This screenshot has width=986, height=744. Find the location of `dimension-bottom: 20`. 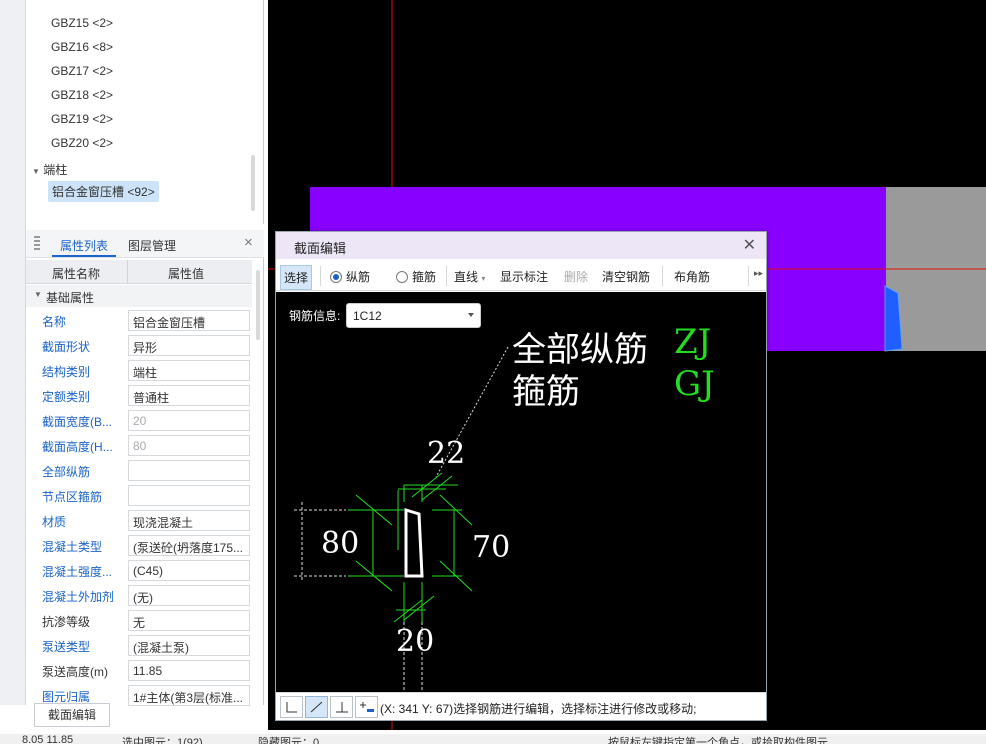

dimension-bottom: 20 is located at coordinates (415, 641).